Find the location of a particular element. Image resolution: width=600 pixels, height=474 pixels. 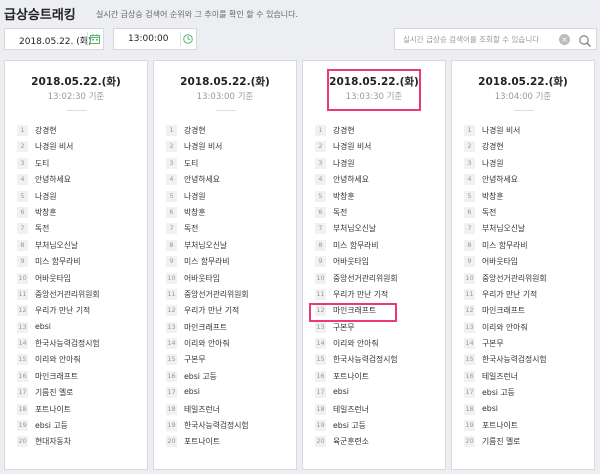

list-item: 5 박창훈 is located at coordinates (525, 198).